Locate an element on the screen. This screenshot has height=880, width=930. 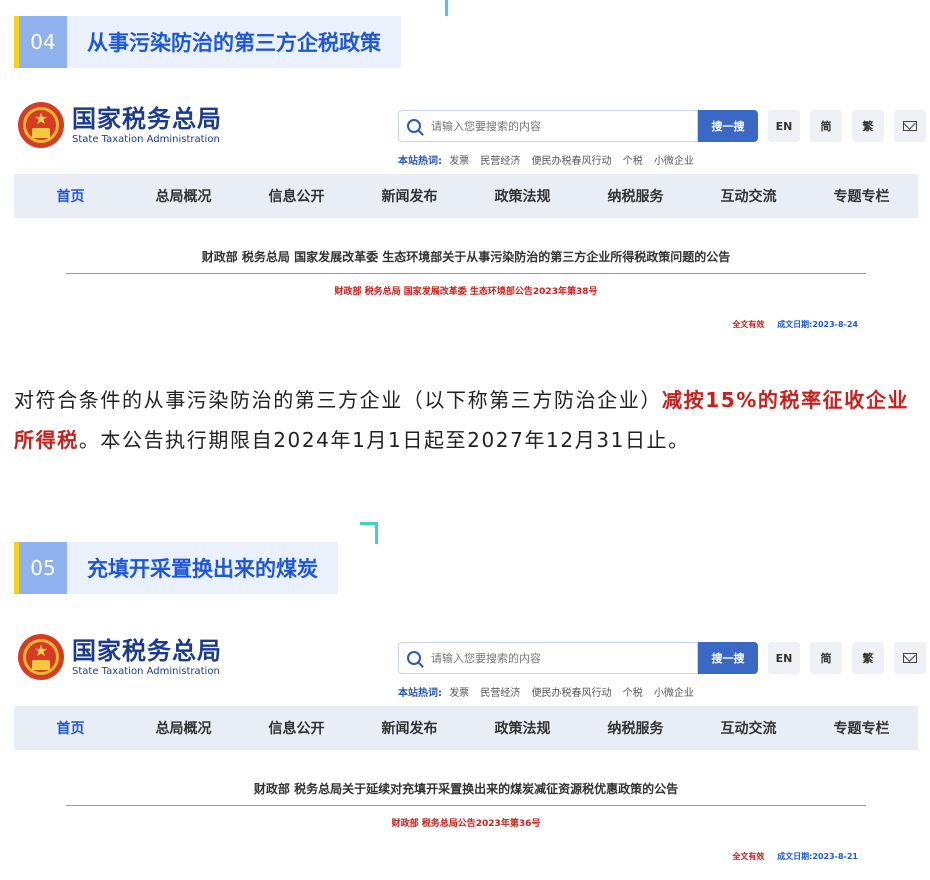
paragraph-text: 。本公告执行期限自2024年1月1日起至2027年12月31日止。 is located at coordinates (384, 440).